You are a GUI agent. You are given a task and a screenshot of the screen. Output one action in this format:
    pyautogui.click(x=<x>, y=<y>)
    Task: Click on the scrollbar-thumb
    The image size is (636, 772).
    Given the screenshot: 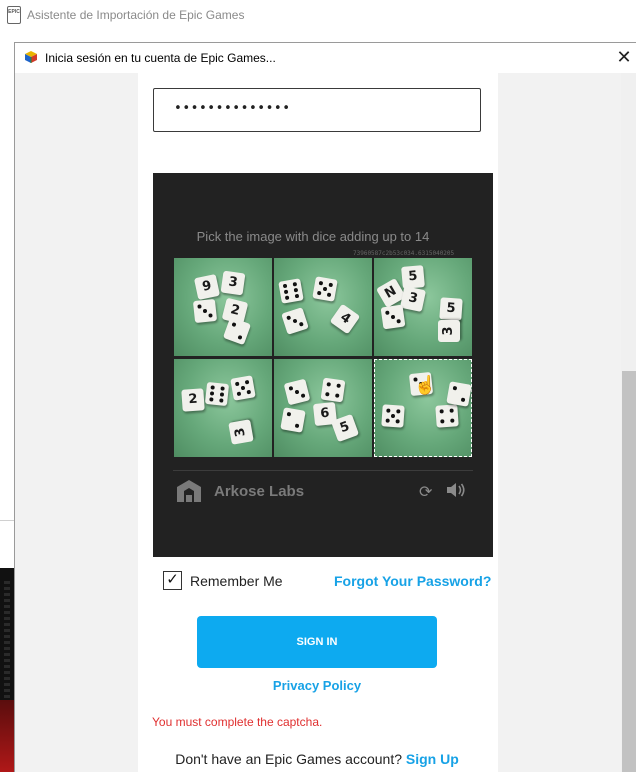 What is the action you would take?
    pyautogui.click(x=629, y=571)
    